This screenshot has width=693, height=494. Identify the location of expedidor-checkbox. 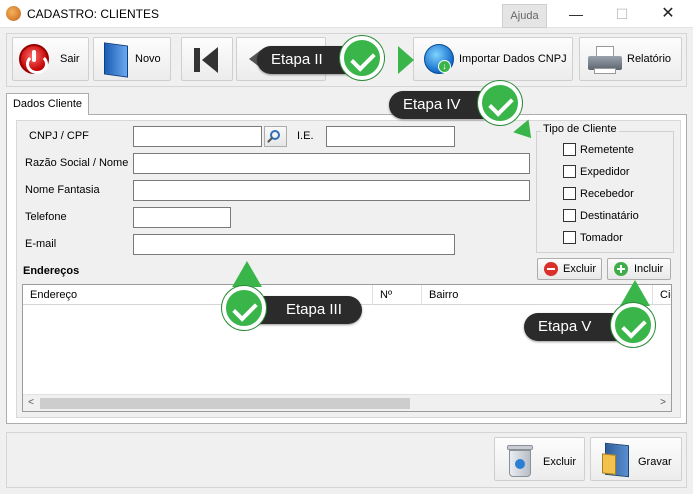
(569, 171).